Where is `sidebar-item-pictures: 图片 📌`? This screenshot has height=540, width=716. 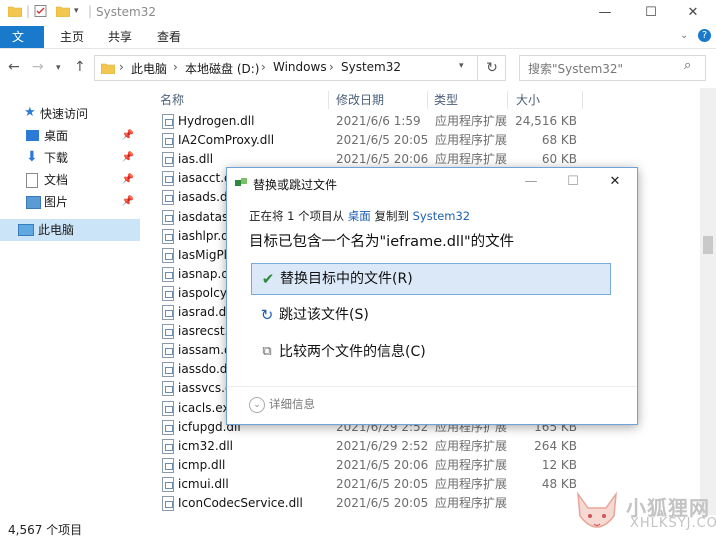
sidebar-item-pictures: 图片 📌 is located at coordinates (70, 202).